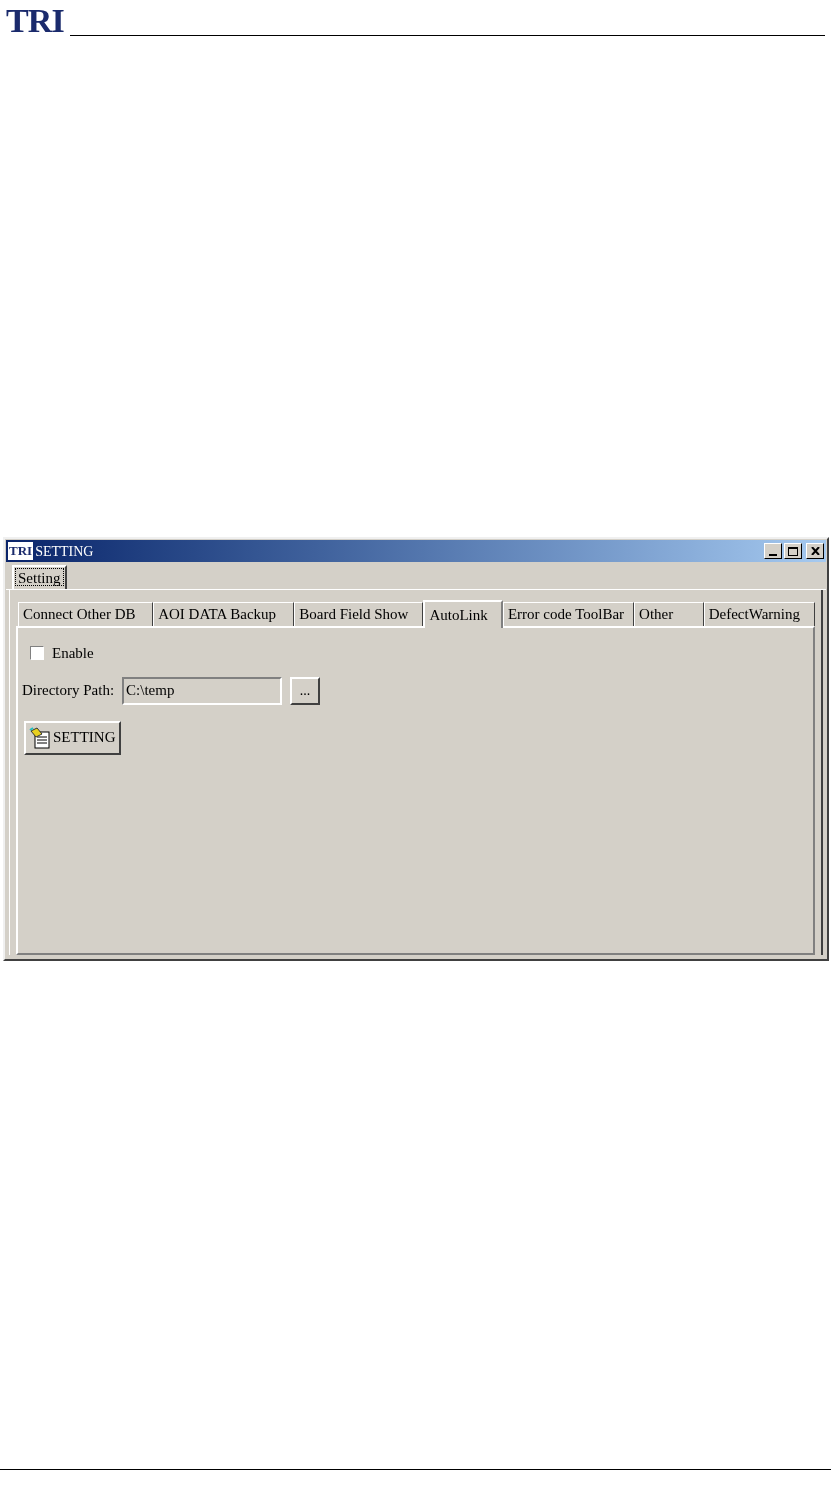 The width and height of the screenshot is (831, 1498). What do you see at coordinates (40, 737) in the screenshot?
I see `document-pencil-icon` at bounding box center [40, 737].